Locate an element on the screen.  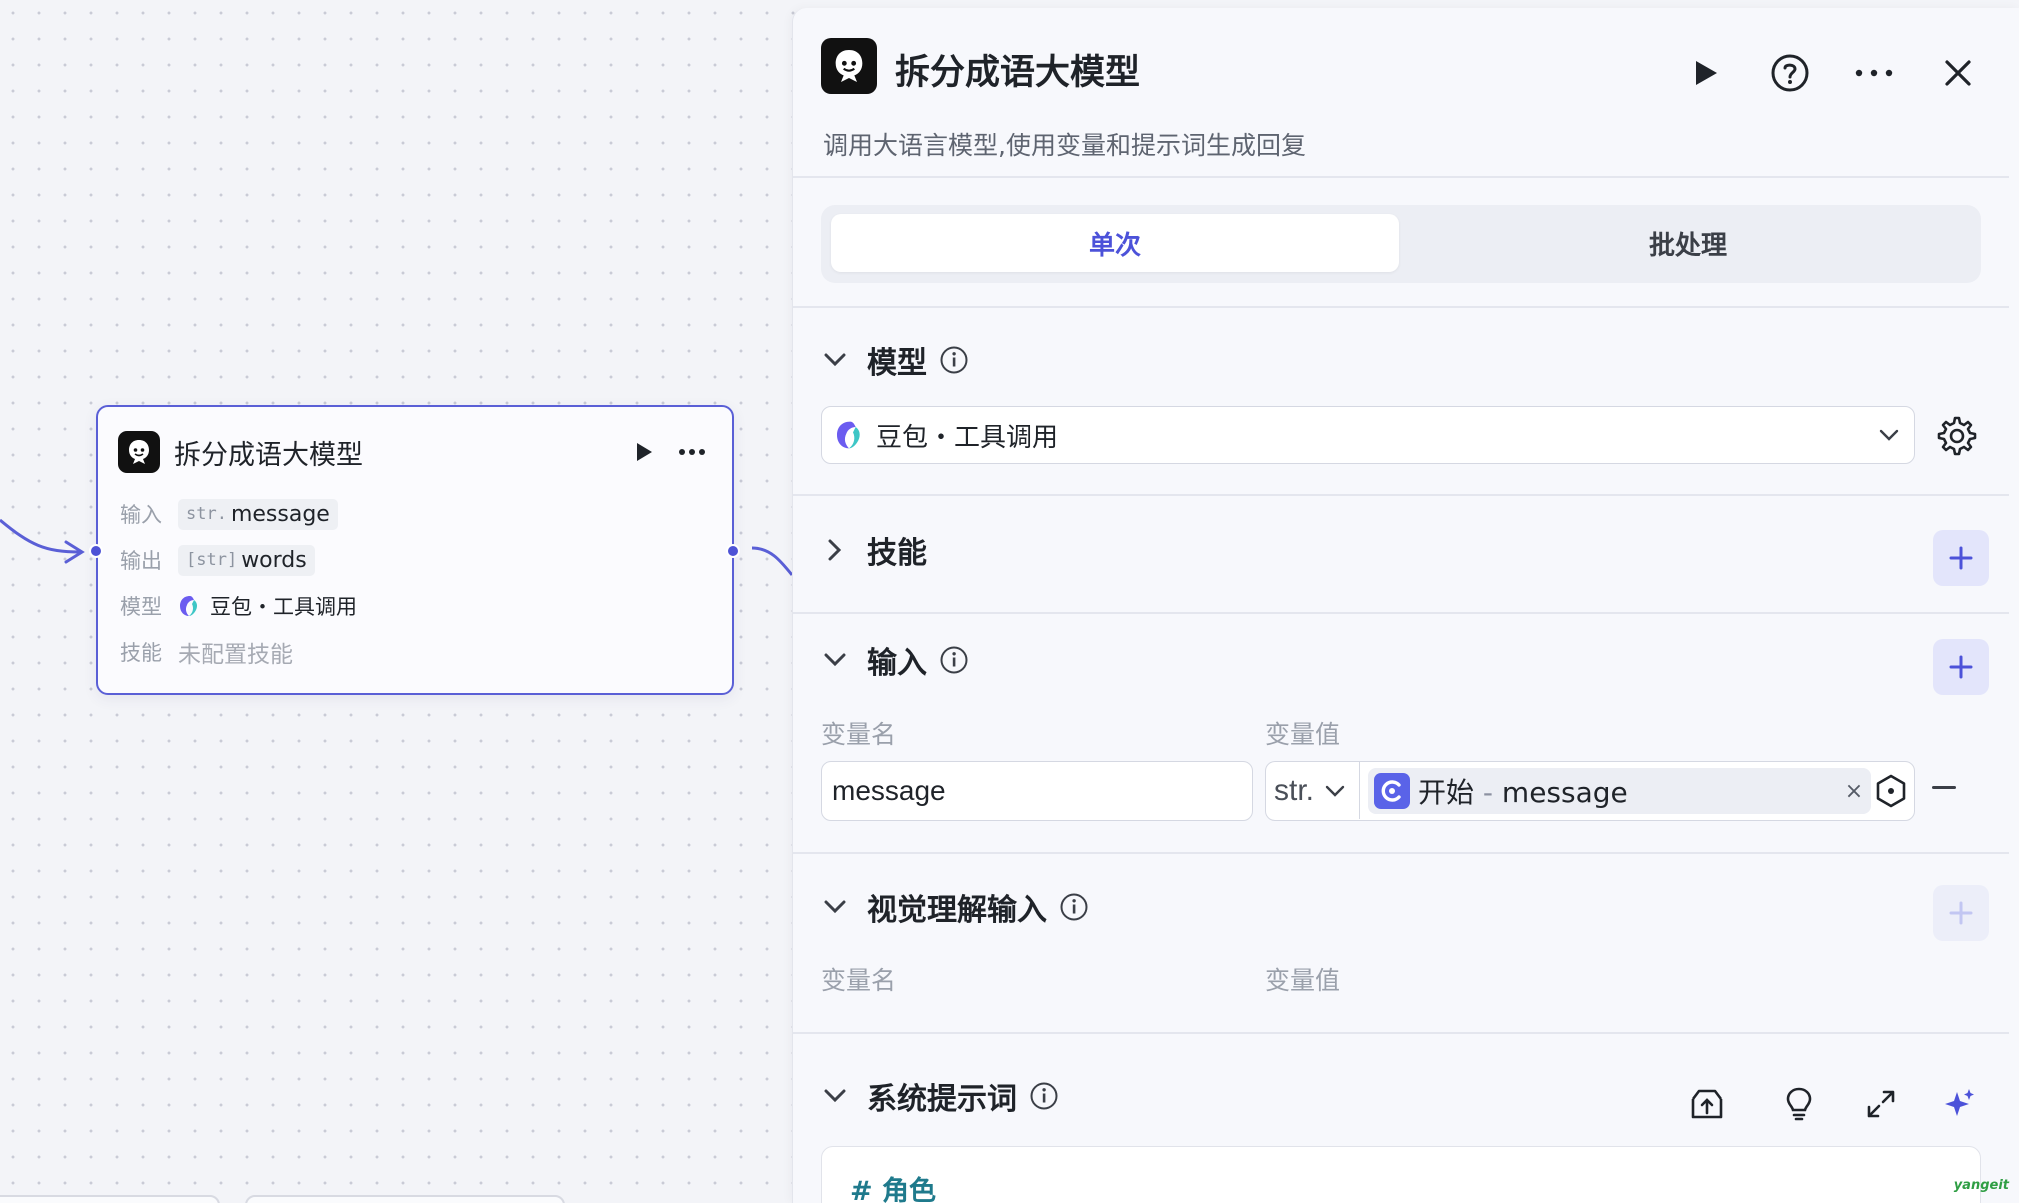
skill-value: 未配置技能 is located at coordinates (235, 655).